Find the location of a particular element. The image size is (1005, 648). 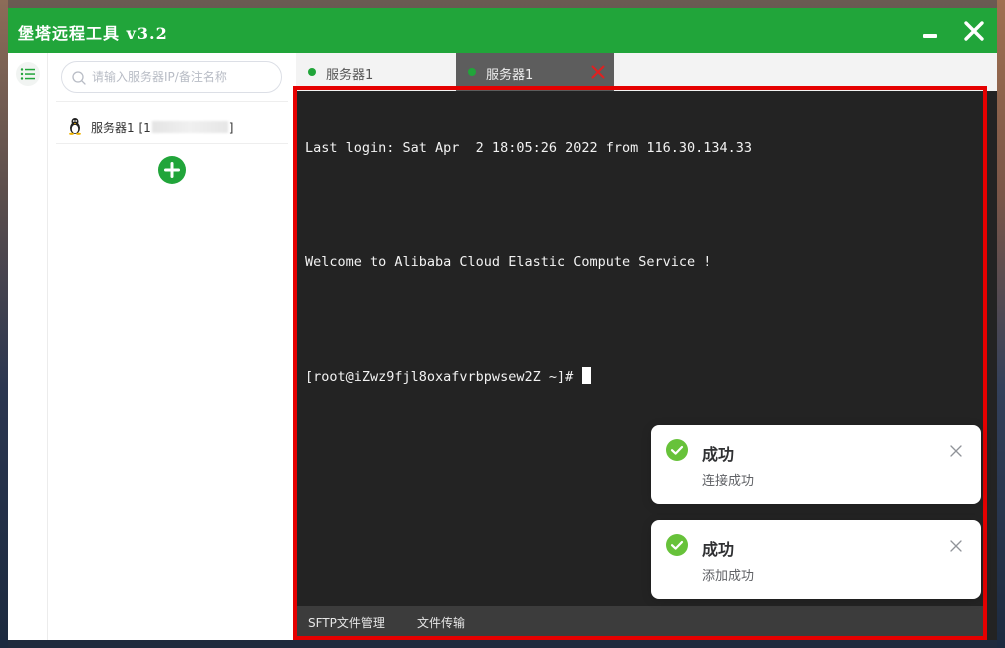

session-tab-bar: 服务器1 服务器1 is located at coordinates (646, 72).